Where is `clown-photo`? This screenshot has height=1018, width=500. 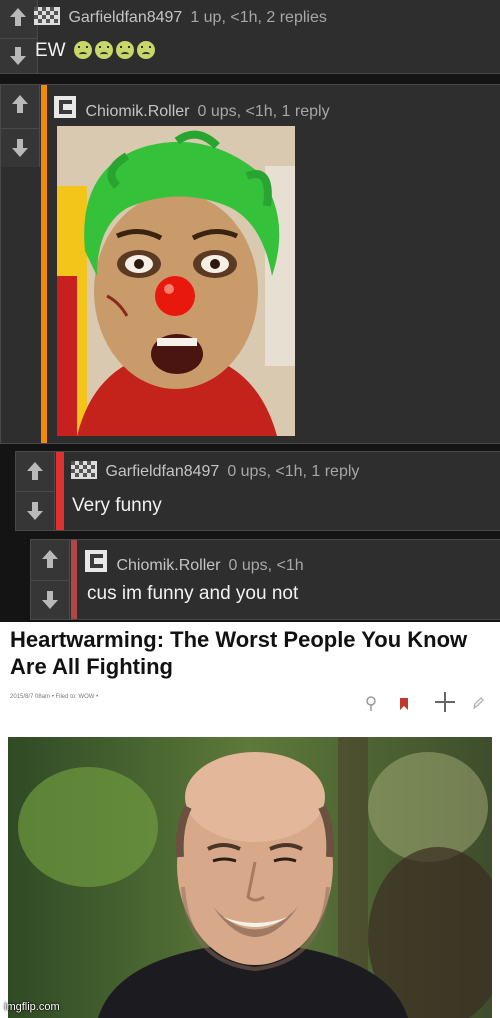 clown-photo is located at coordinates (176, 281).